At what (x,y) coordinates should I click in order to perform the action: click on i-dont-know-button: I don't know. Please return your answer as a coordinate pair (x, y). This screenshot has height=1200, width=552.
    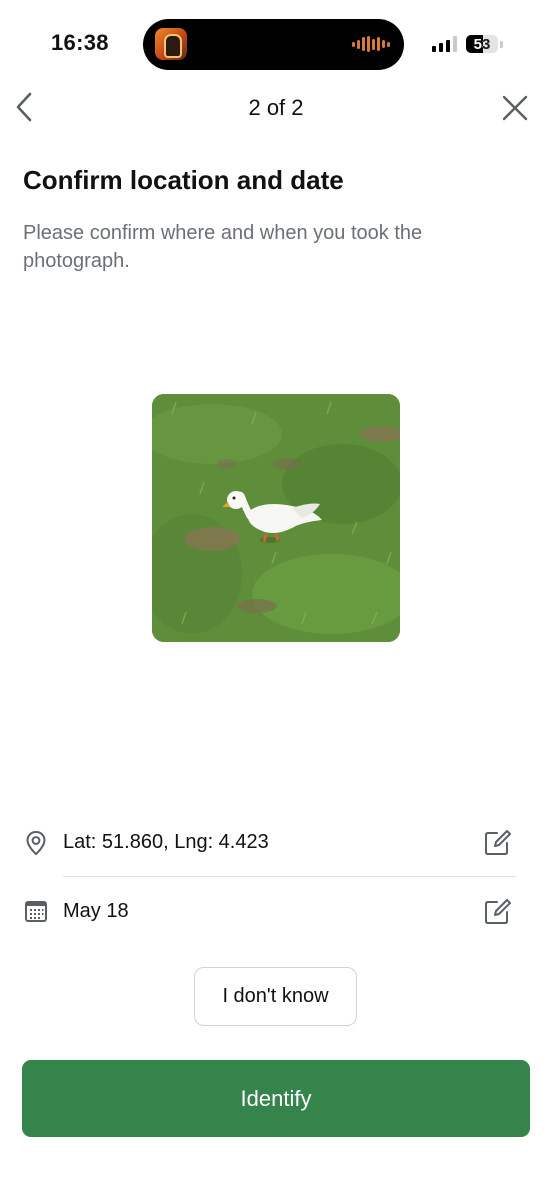
    Looking at the image, I should click on (275, 996).